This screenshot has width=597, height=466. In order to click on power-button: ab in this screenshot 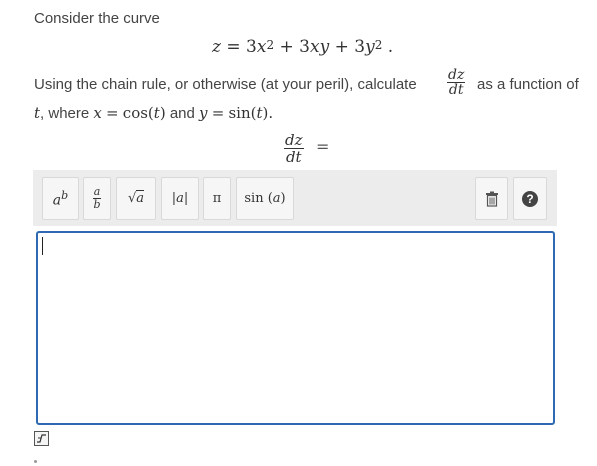, I will do `click(60, 198)`.